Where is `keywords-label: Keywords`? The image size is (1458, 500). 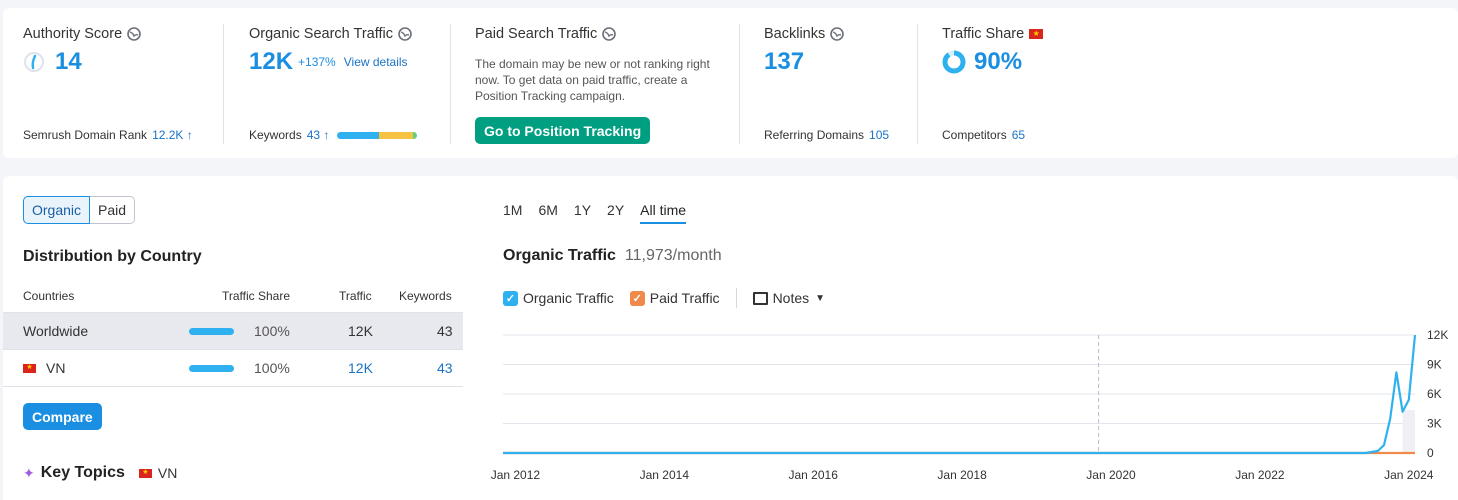
keywords-label: Keywords is located at coordinates (275, 135).